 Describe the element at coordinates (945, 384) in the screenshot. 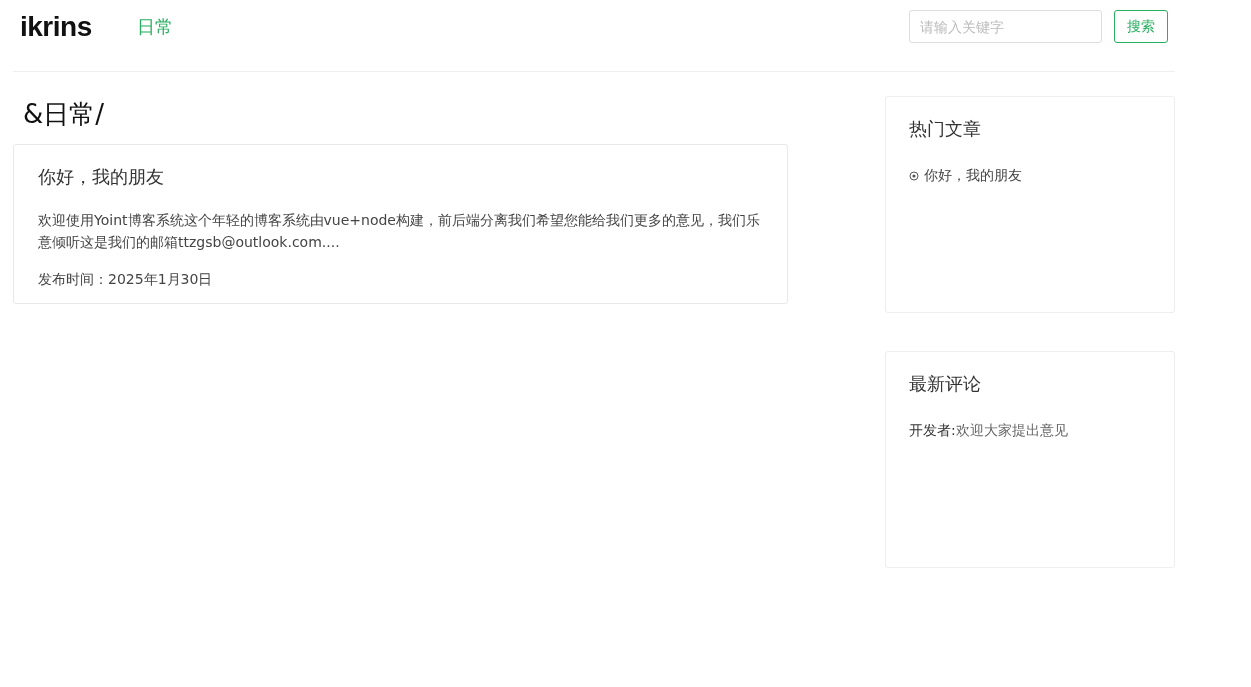

I see `panel-title: 最新评论` at that location.